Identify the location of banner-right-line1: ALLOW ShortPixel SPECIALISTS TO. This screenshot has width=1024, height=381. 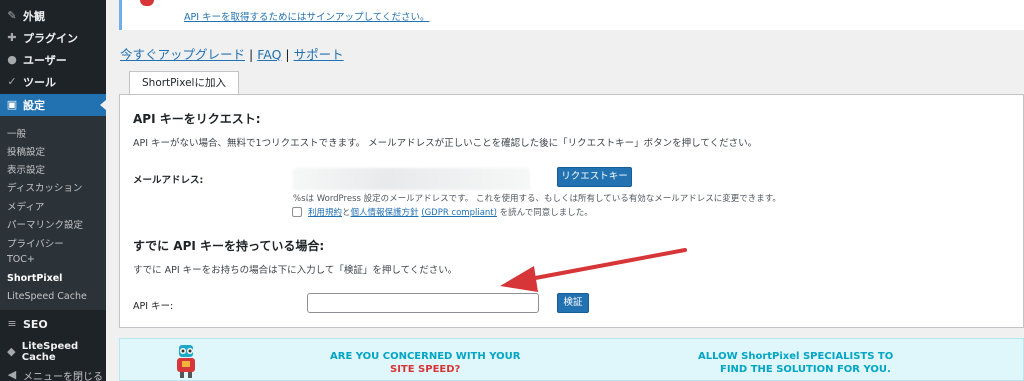
(796, 356).